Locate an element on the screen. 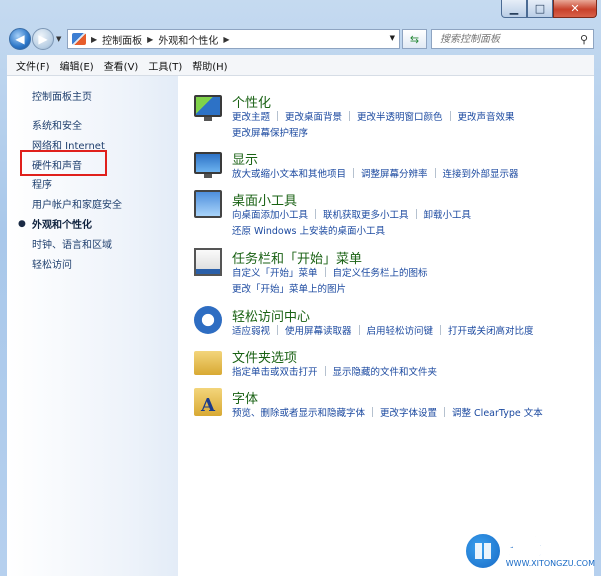 The image size is (601, 576). recent-pages-dropdown: ▼ is located at coordinates (58, 39).